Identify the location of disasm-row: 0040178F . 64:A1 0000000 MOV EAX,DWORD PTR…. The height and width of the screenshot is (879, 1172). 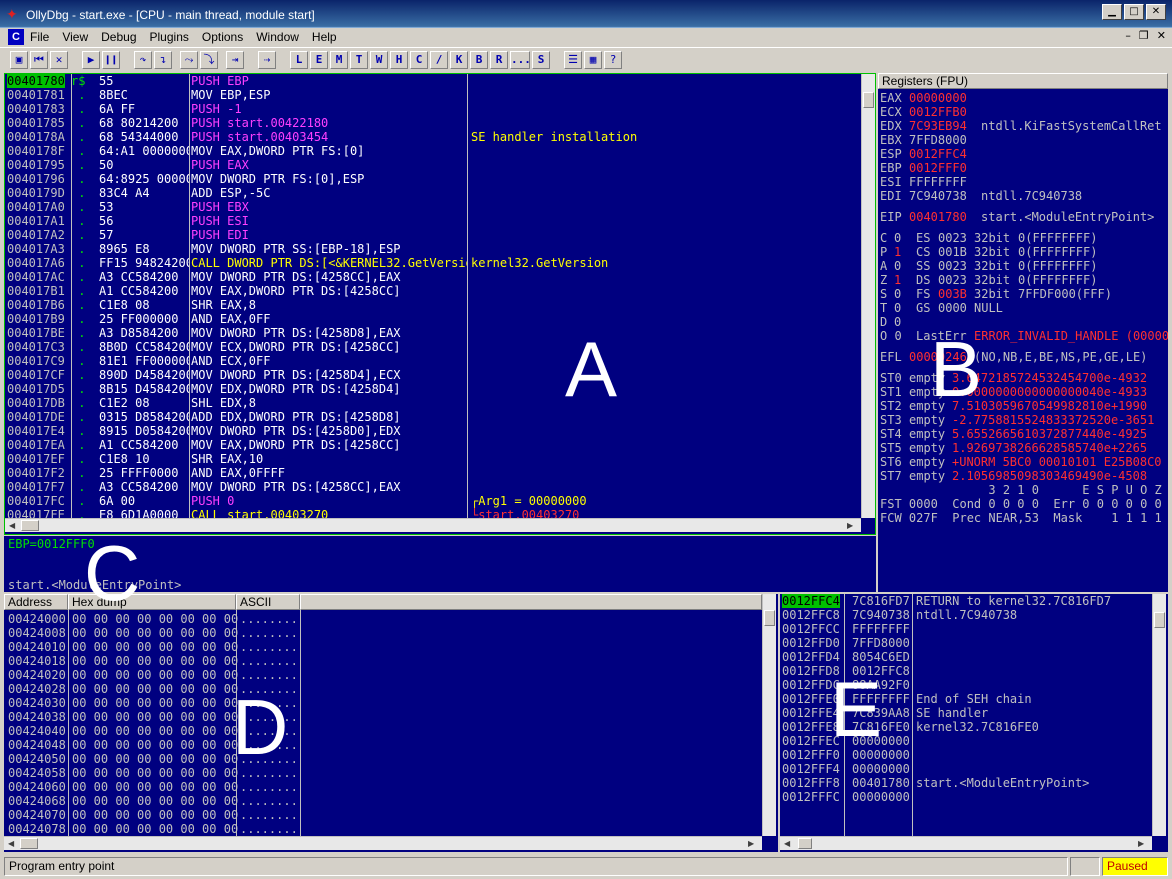
(433, 151).